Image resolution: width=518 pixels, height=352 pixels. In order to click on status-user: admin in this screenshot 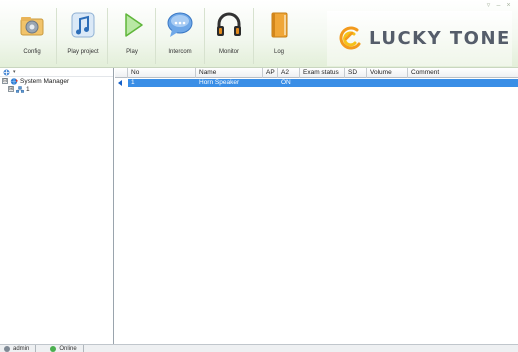, I will do `click(14, 348)`.